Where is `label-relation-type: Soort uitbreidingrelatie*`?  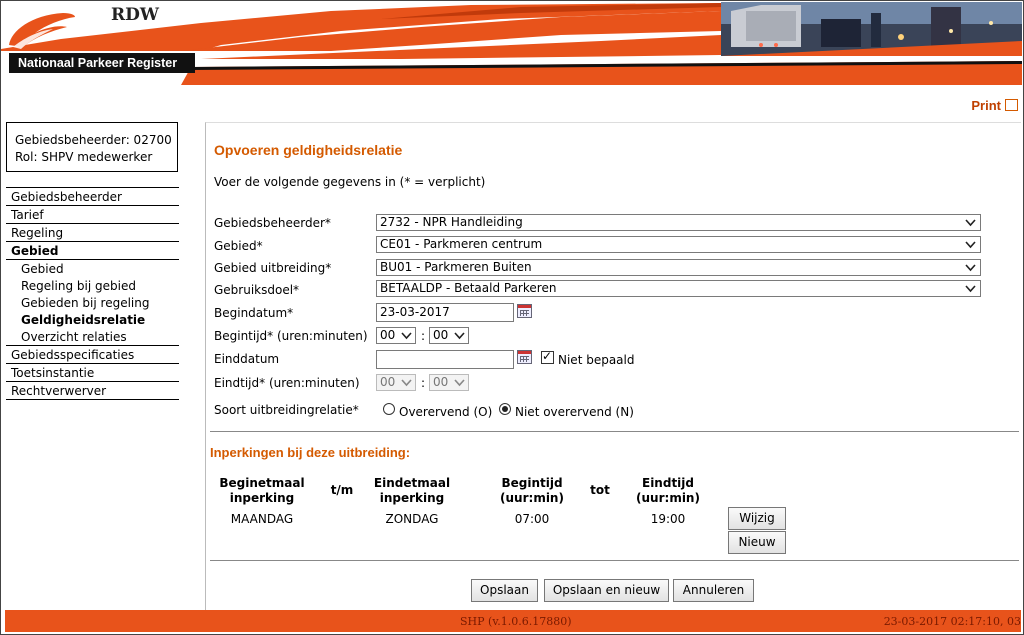
label-relation-type: Soort uitbreidingrelatie* is located at coordinates (286, 410).